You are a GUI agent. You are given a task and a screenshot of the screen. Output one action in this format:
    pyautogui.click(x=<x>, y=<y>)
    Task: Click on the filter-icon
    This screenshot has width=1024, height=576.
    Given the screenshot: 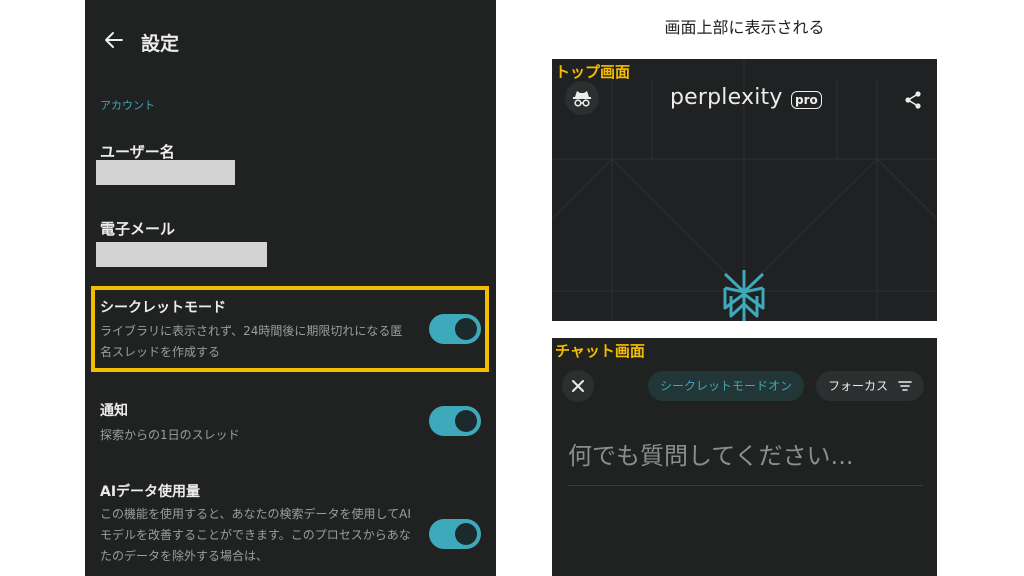 What is the action you would take?
    pyautogui.click(x=905, y=386)
    